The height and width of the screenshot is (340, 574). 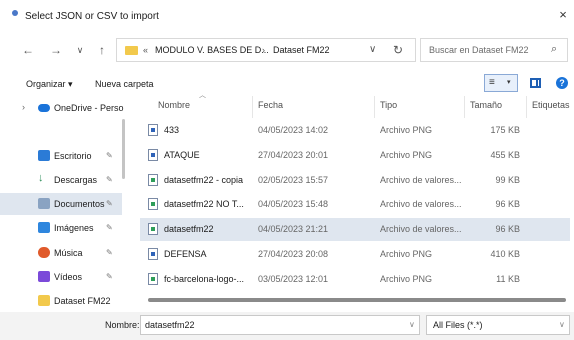 I want to click on search-input: Buscar en Dataset FM22 ⌕, so click(x=494, y=50).